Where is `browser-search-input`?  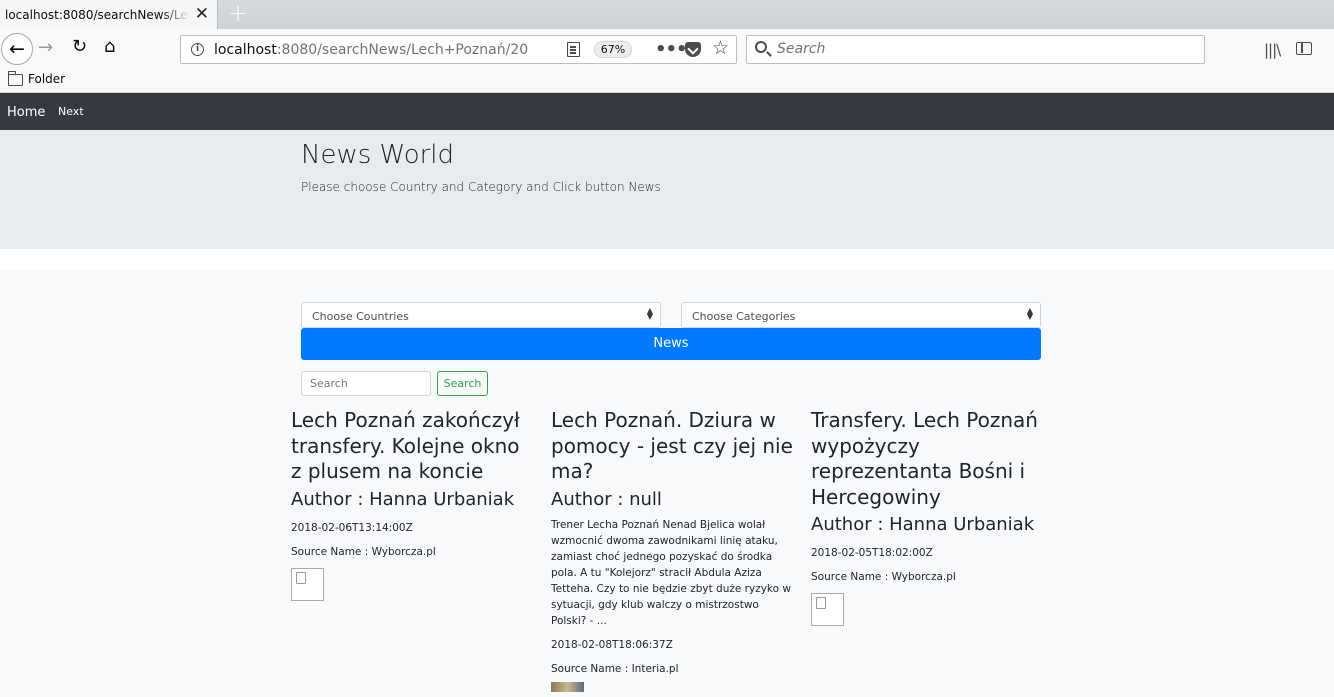 browser-search-input is located at coordinates (977, 49).